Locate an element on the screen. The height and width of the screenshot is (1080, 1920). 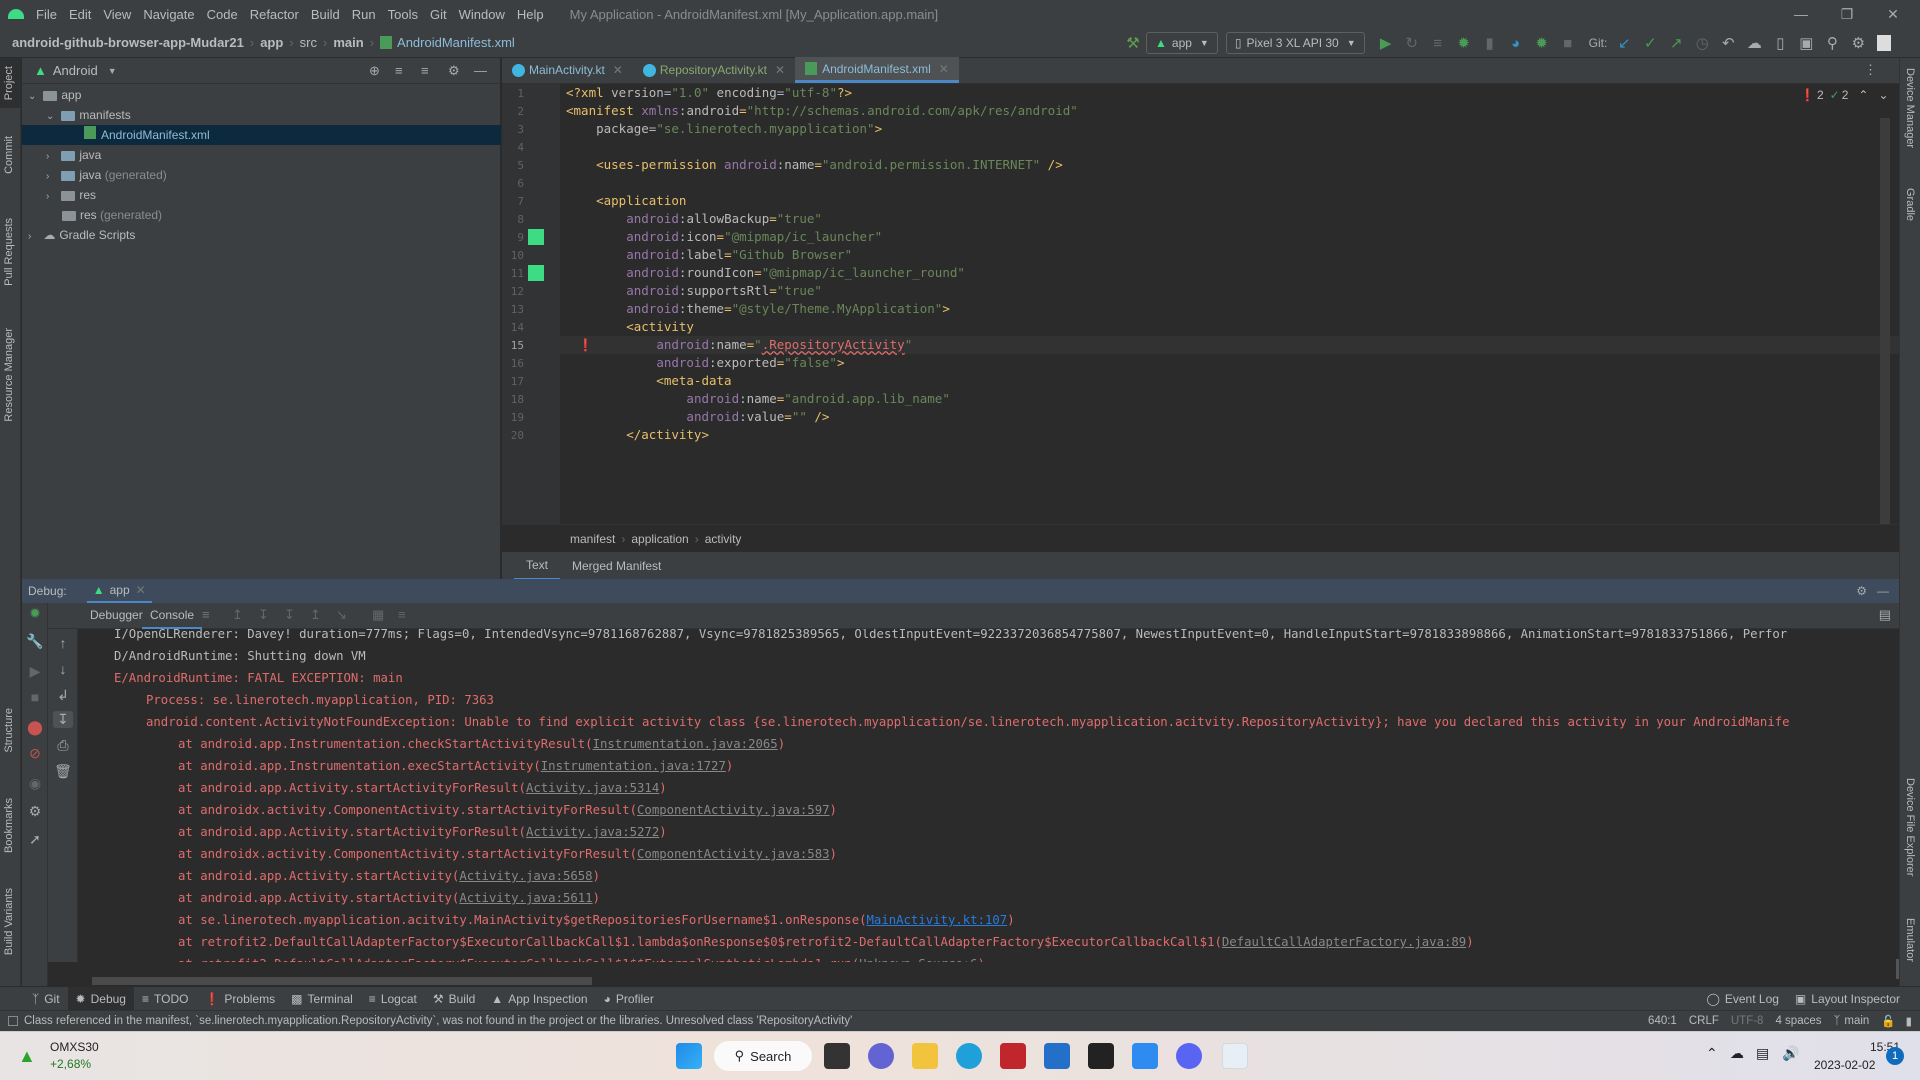
stack-trace-link: ComponentActivity.java:583 is located at coordinates (733, 854).